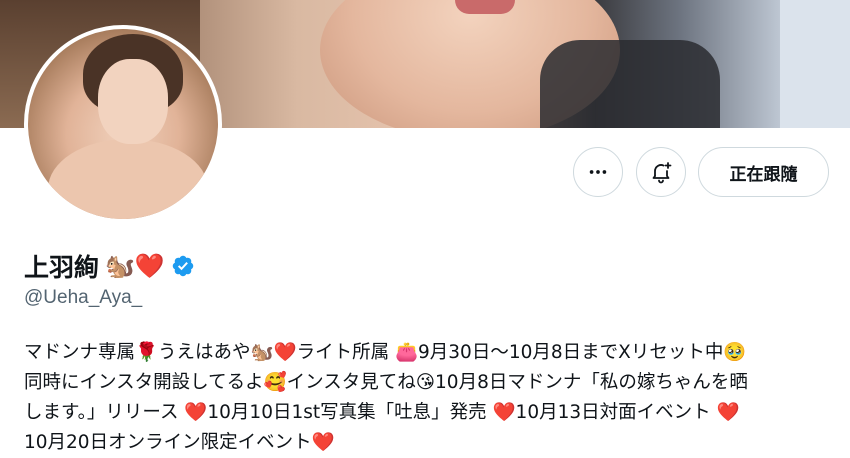  I want to click on display-name: 上羽絢, so click(62, 267).